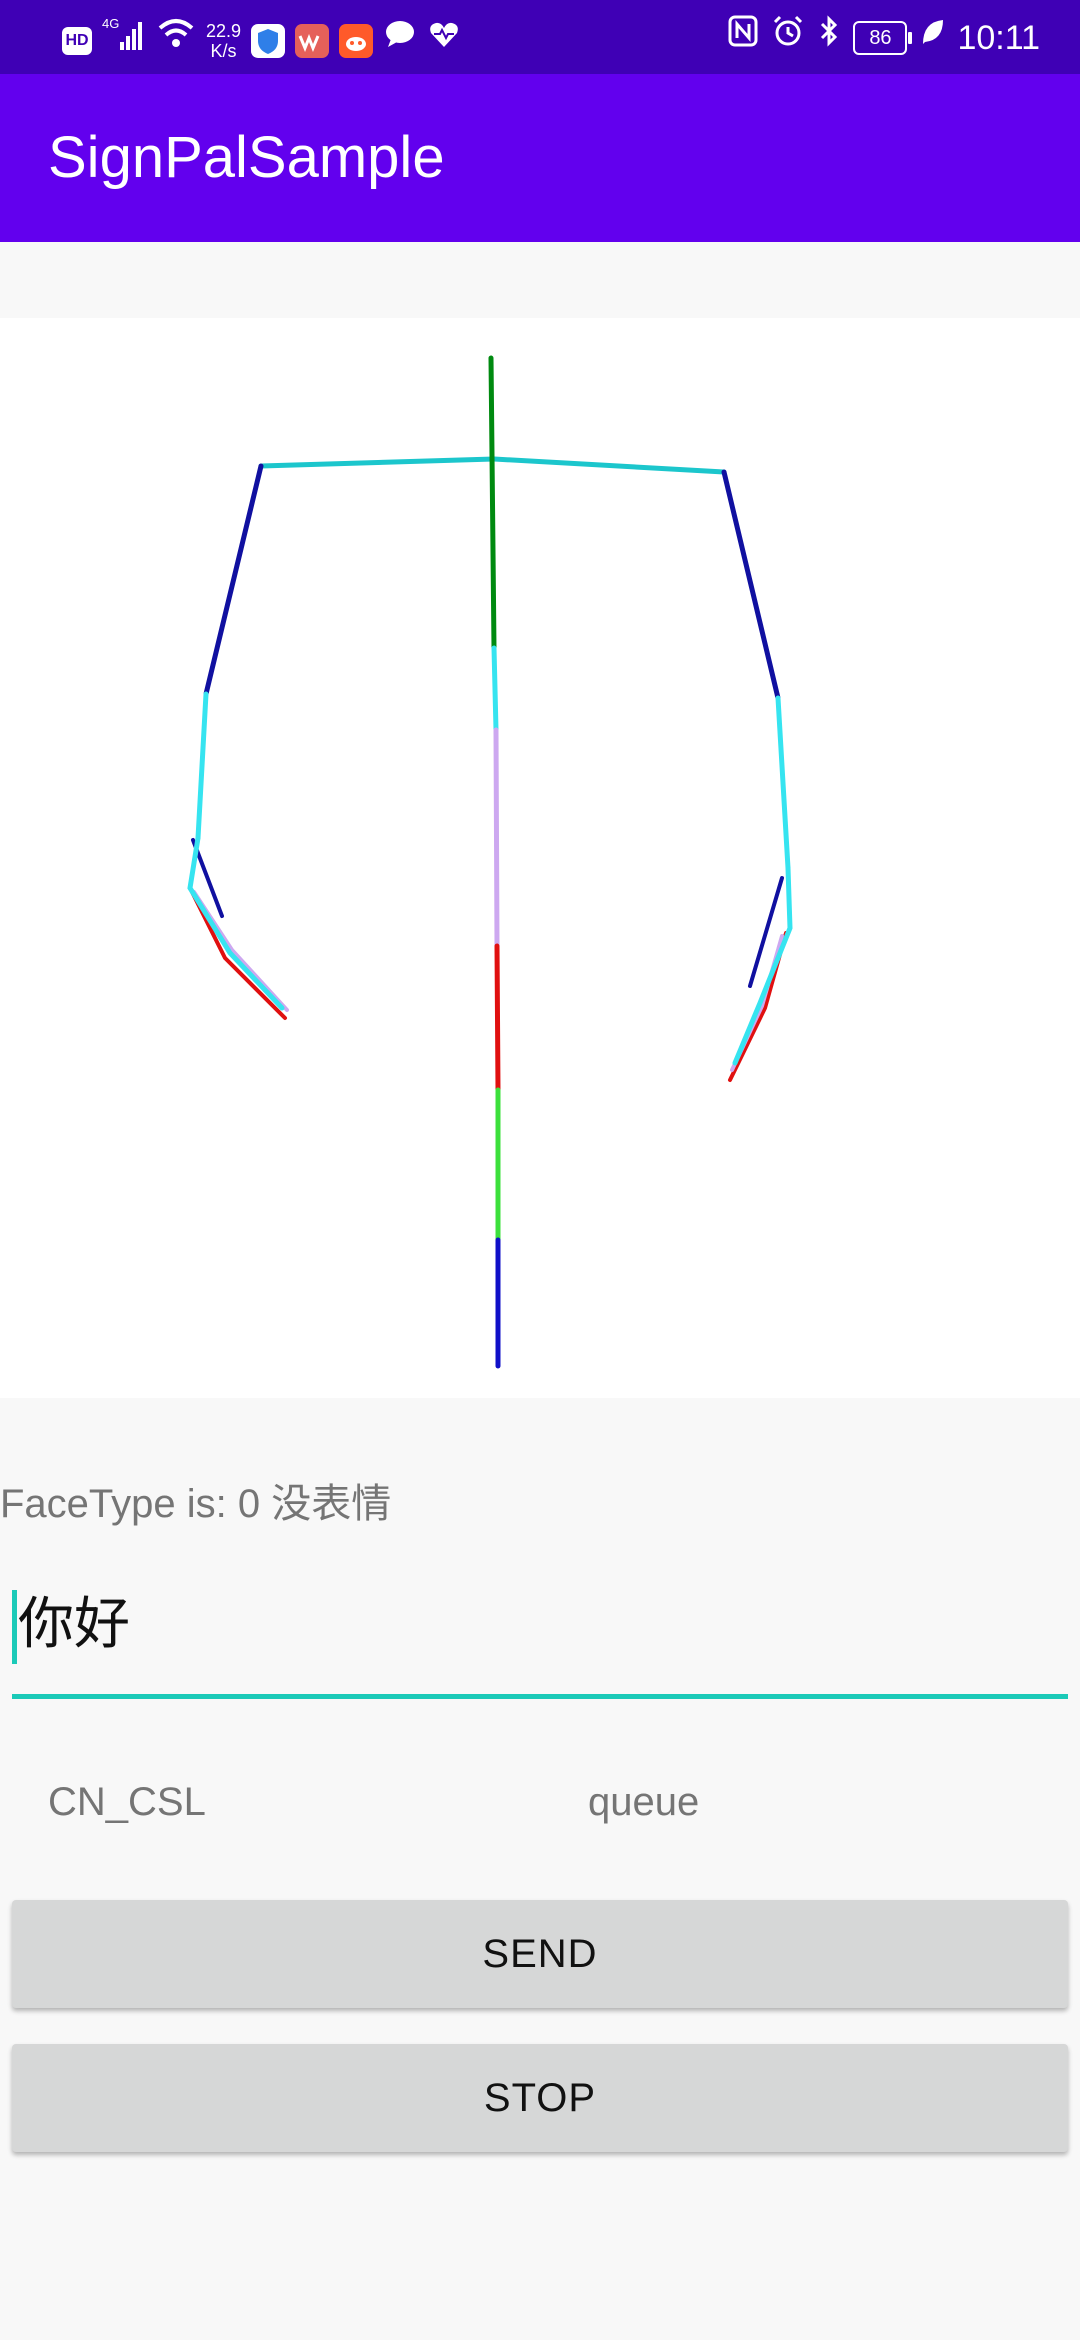 The width and height of the screenshot is (1080, 2340). What do you see at coordinates (127, 1802) in the screenshot?
I see `language-option: CN_CSL` at bounding box center [127, 1802].